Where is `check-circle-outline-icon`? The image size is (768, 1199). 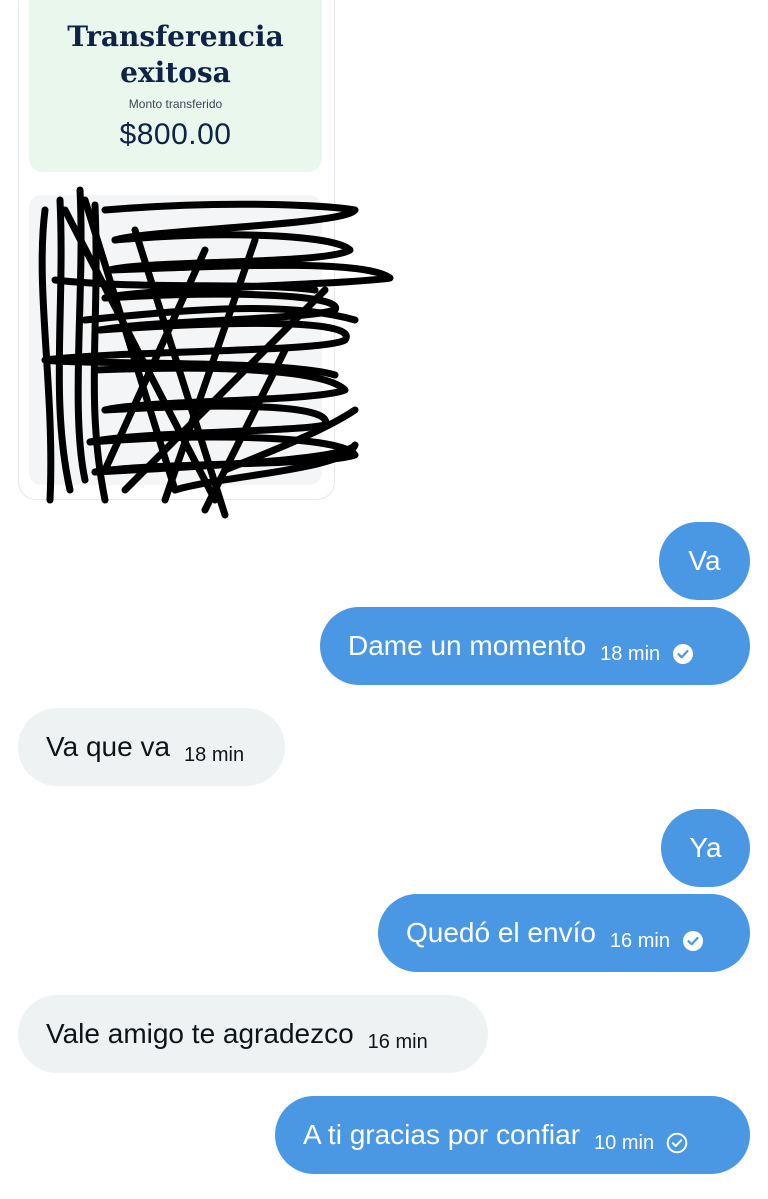
check-circle-outline-icon is located at coordinates (677, 1143).